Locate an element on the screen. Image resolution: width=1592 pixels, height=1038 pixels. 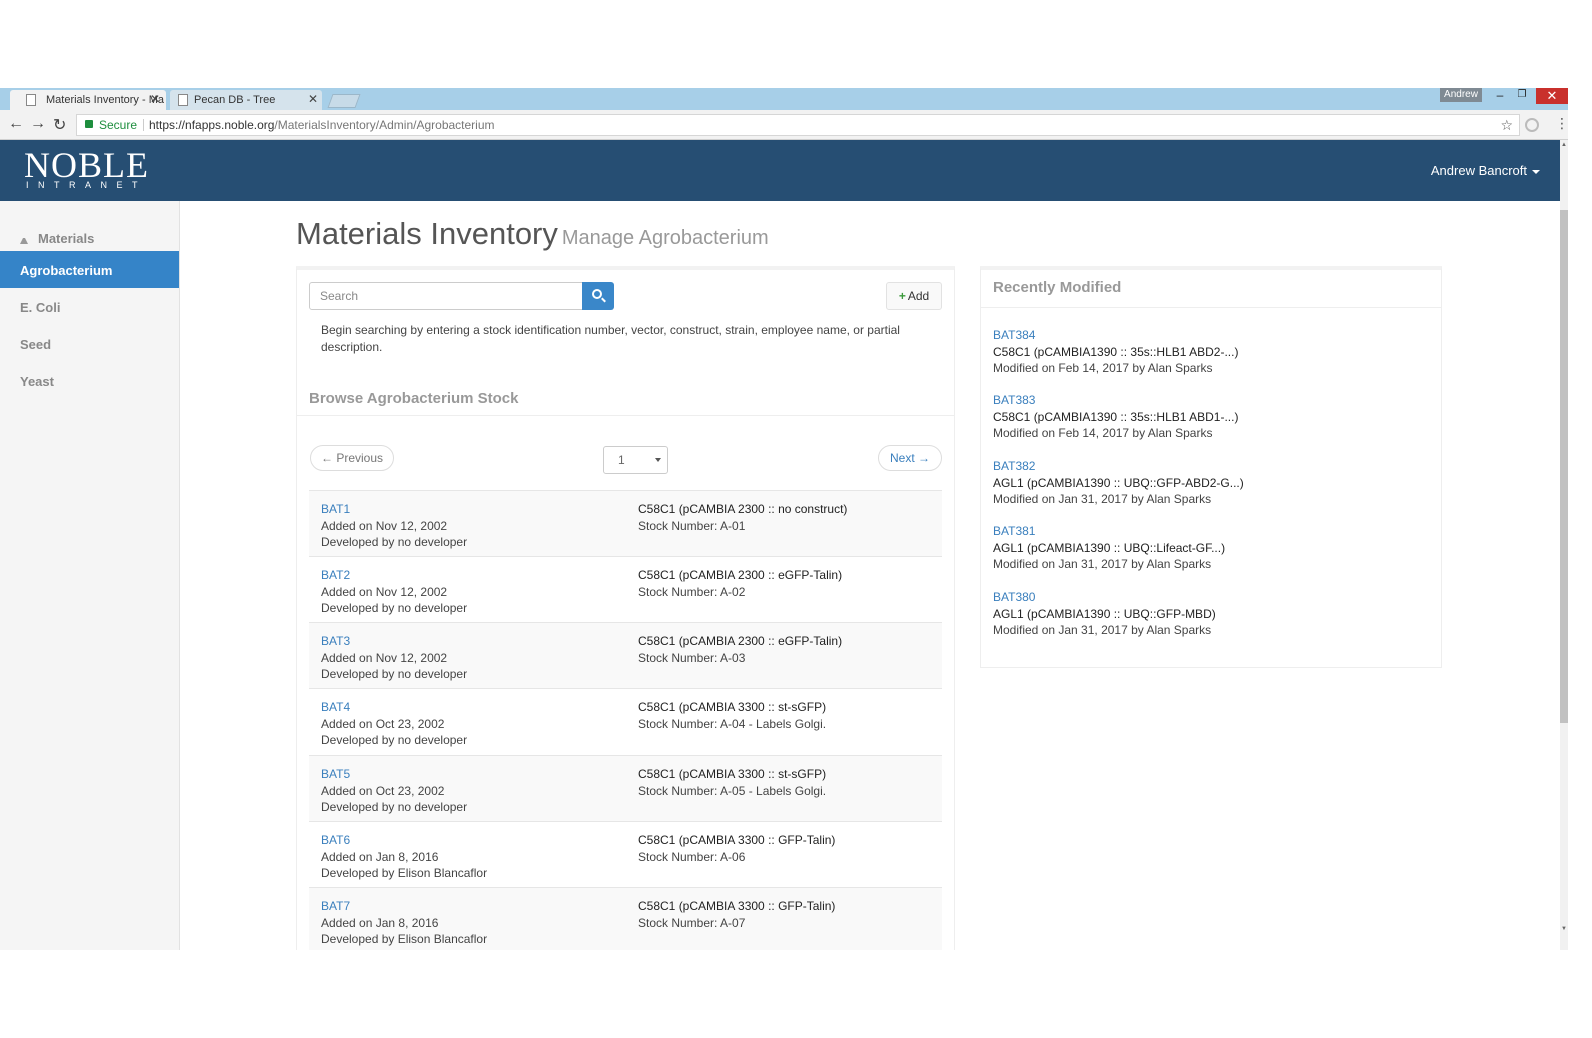
stock-id-link: BAT2 is located at coordinates (394, 575).